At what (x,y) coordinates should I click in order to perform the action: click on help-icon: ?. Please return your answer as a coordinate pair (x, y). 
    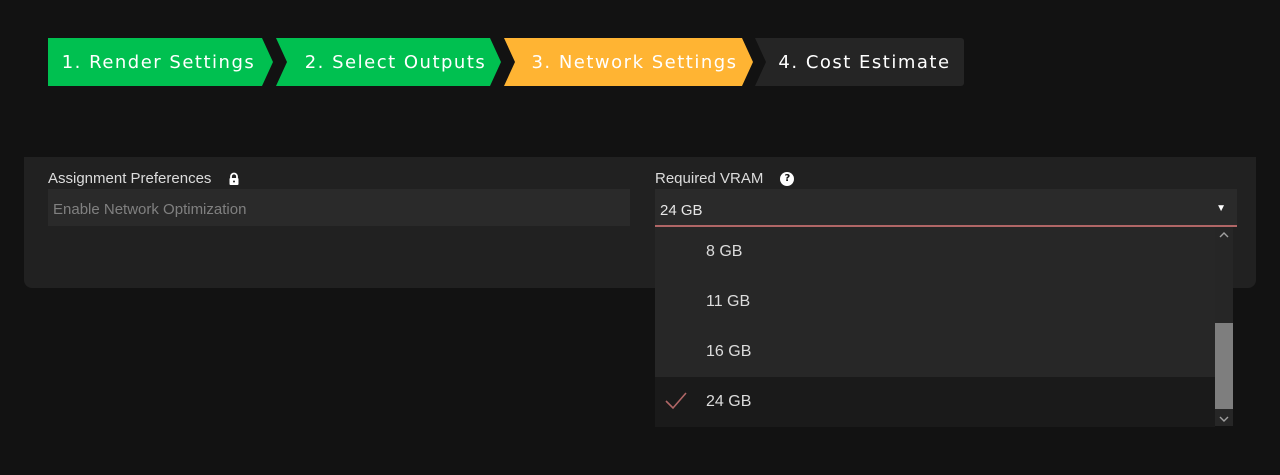
    Looking at the image, I should click on (787, 178).